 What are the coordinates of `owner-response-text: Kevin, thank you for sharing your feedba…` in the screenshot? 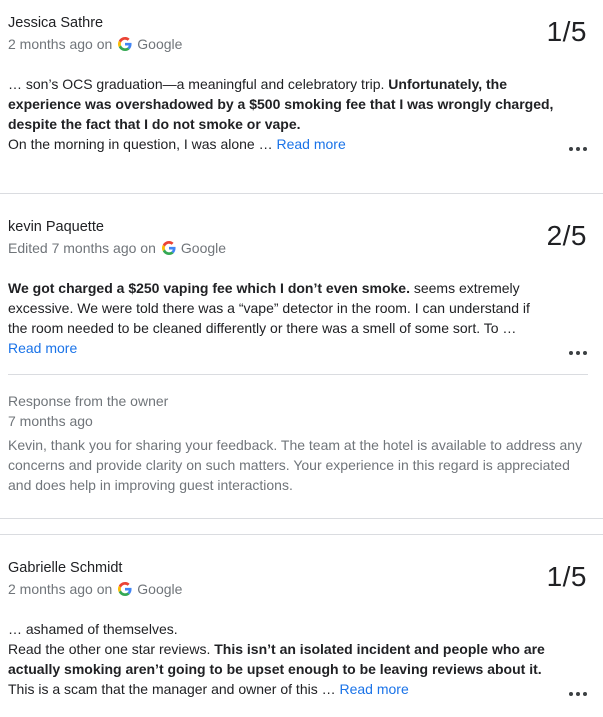 It's located at (295, 465).